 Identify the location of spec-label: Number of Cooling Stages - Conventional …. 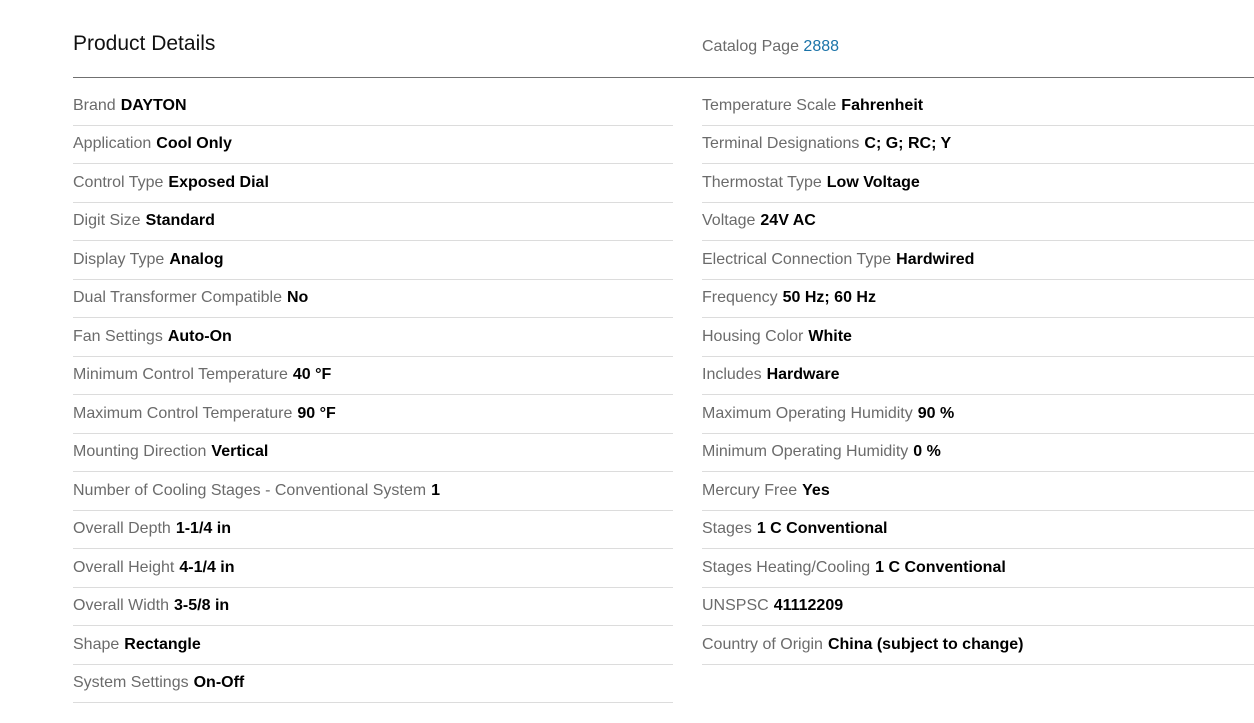
(250, 490).